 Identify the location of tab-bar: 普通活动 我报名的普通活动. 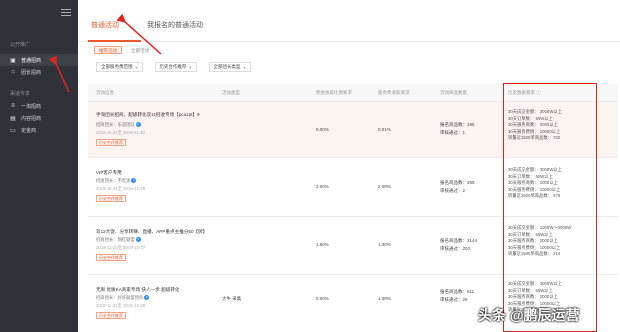
(349, 21).